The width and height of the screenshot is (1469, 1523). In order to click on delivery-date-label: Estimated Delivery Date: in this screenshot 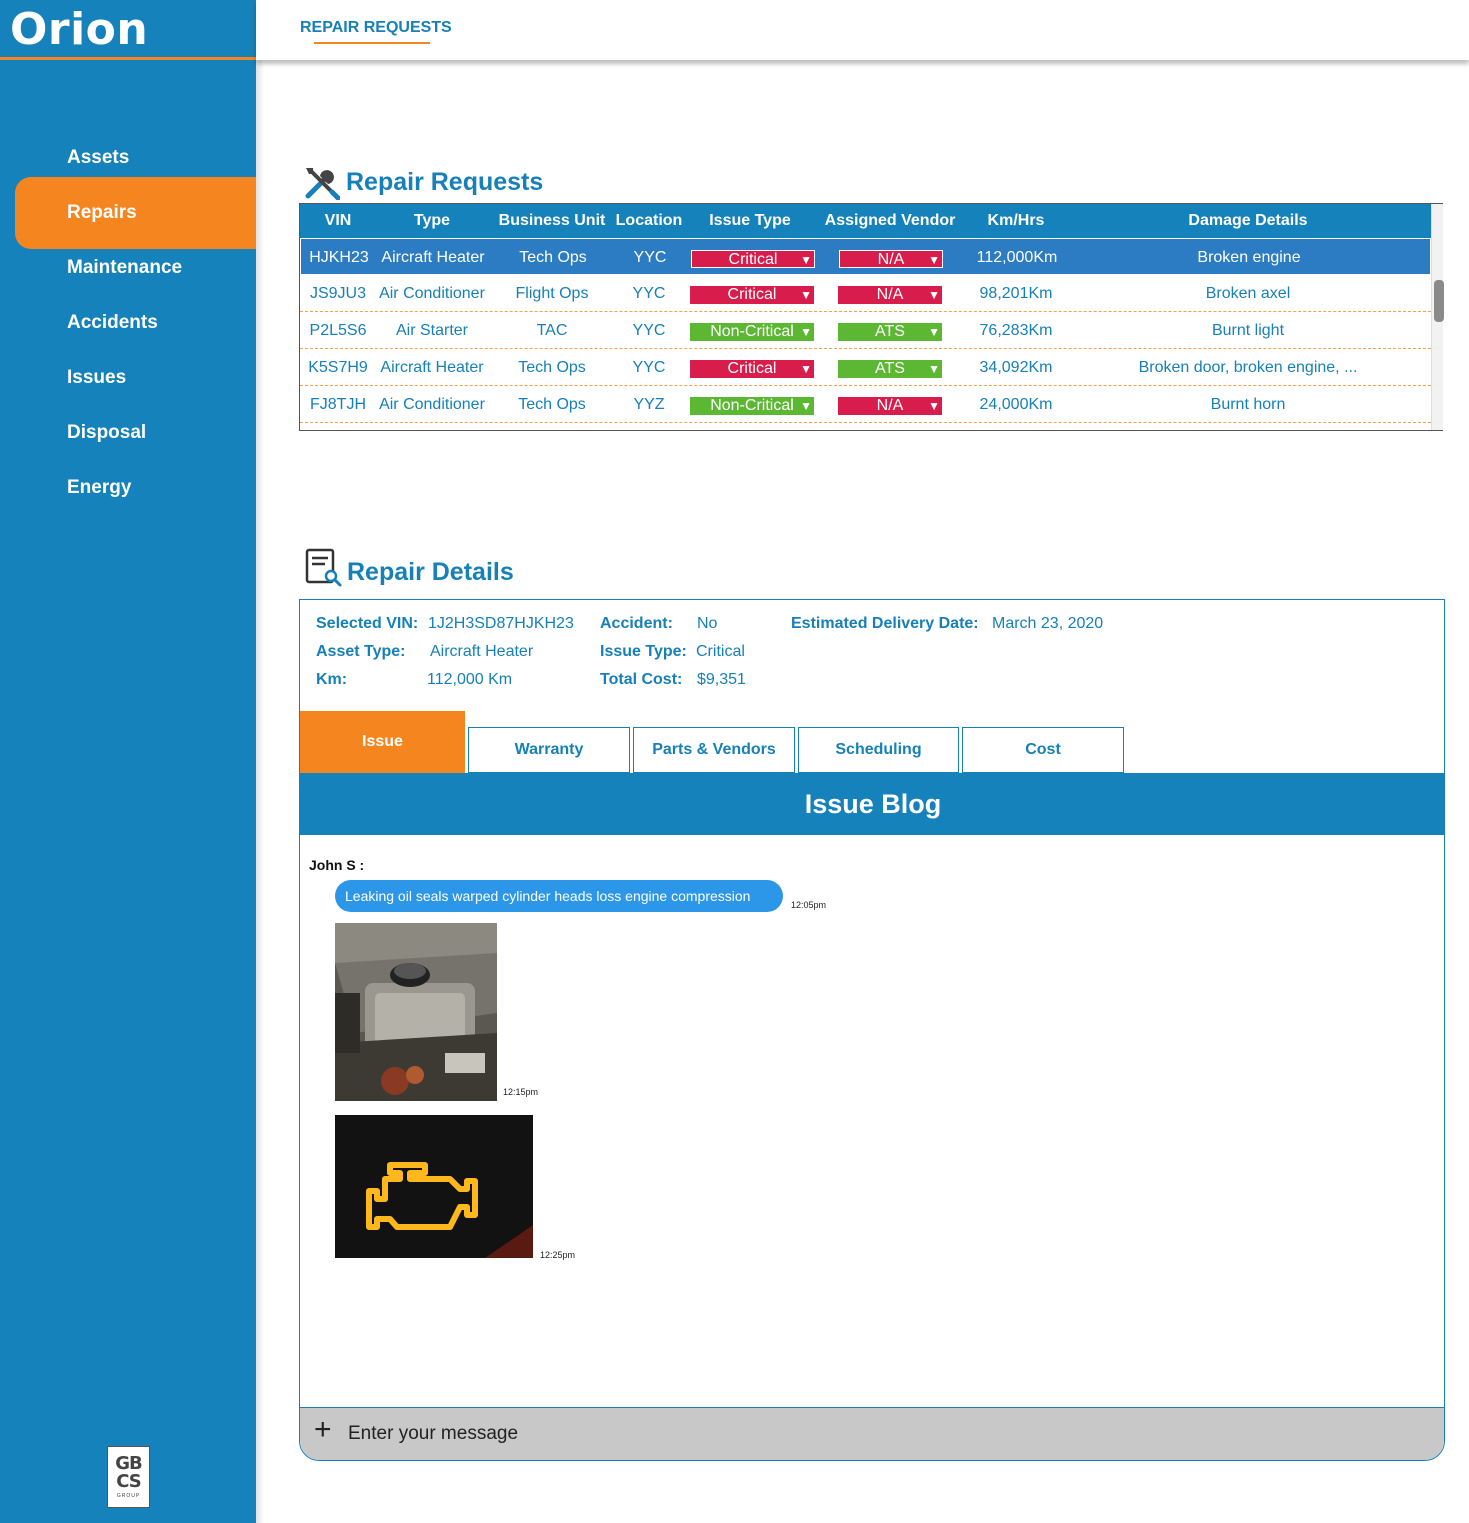, I will do `click(885, 623)`.